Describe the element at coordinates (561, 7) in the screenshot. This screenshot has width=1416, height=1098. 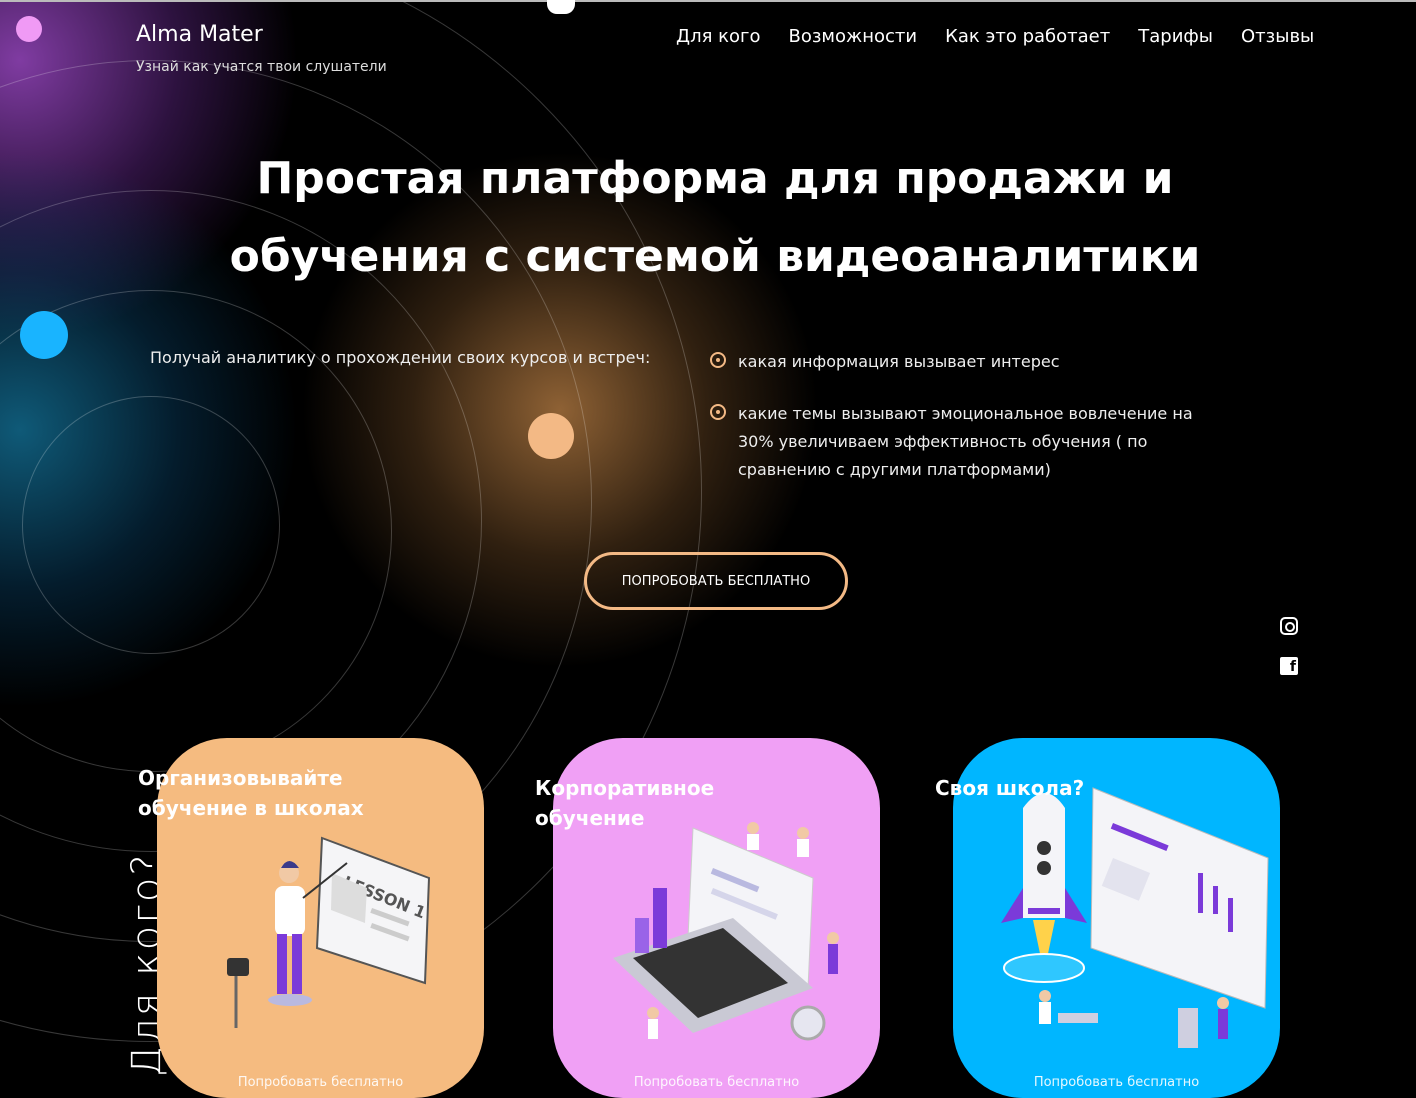
I see `cloud-icon` at that location.